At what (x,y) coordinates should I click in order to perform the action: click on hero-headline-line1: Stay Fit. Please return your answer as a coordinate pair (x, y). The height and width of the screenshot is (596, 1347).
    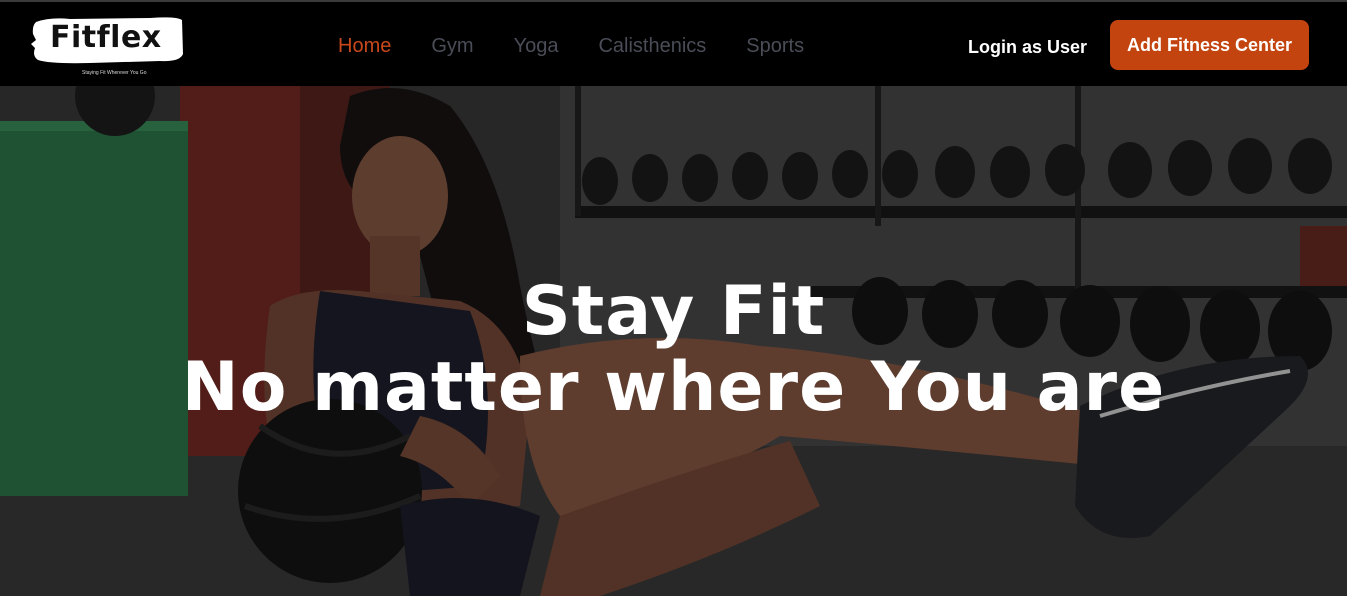
    Looking at the image, I should click on (673, 311).